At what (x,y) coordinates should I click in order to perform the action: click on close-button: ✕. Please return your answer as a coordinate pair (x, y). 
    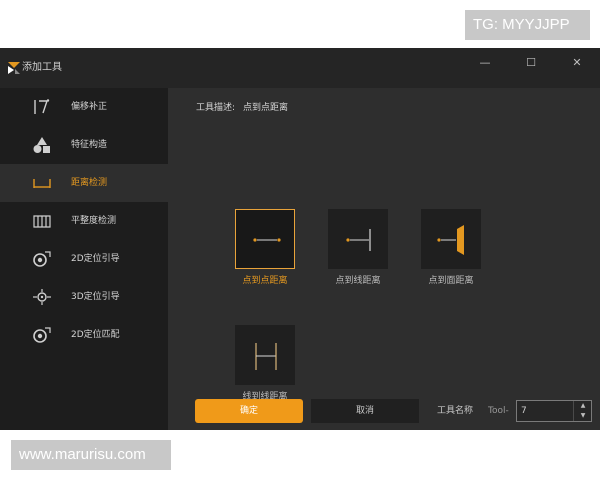
    Looking at the image, I should click on (577, 63).